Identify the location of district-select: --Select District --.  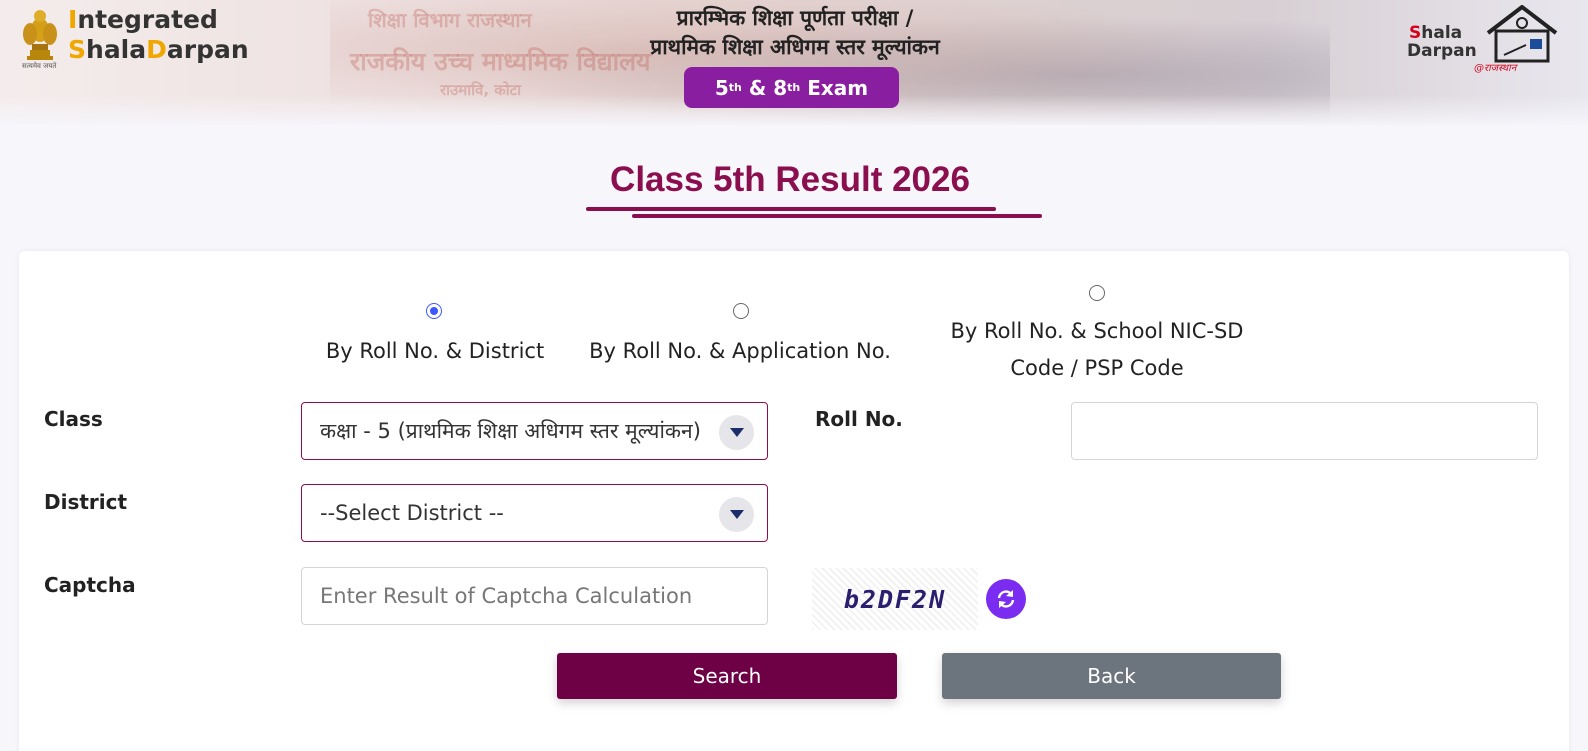
(534, 513).